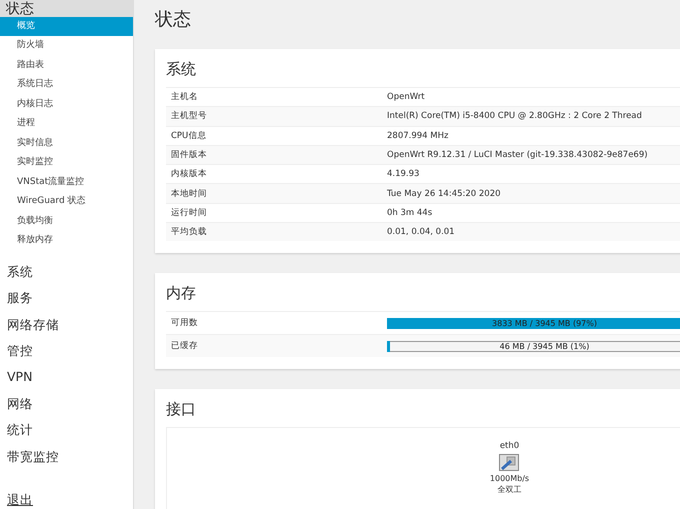 This screenshot has width=680, height=509. What do you see at coordinates (510, 478) in the screenshot?
I see `port-speed: 1000Mb/s` at bounding box center [510, 478].